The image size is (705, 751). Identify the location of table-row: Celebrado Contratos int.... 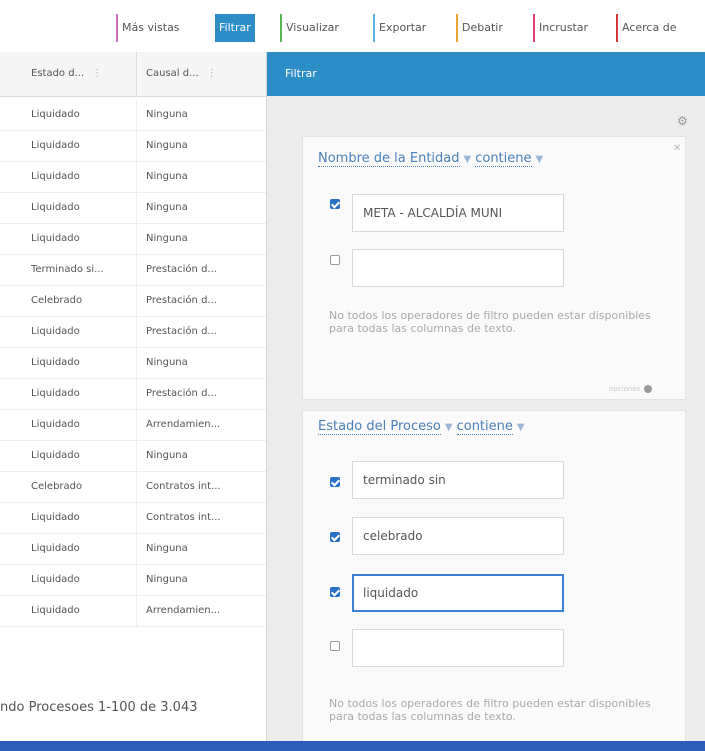
(133, 487).